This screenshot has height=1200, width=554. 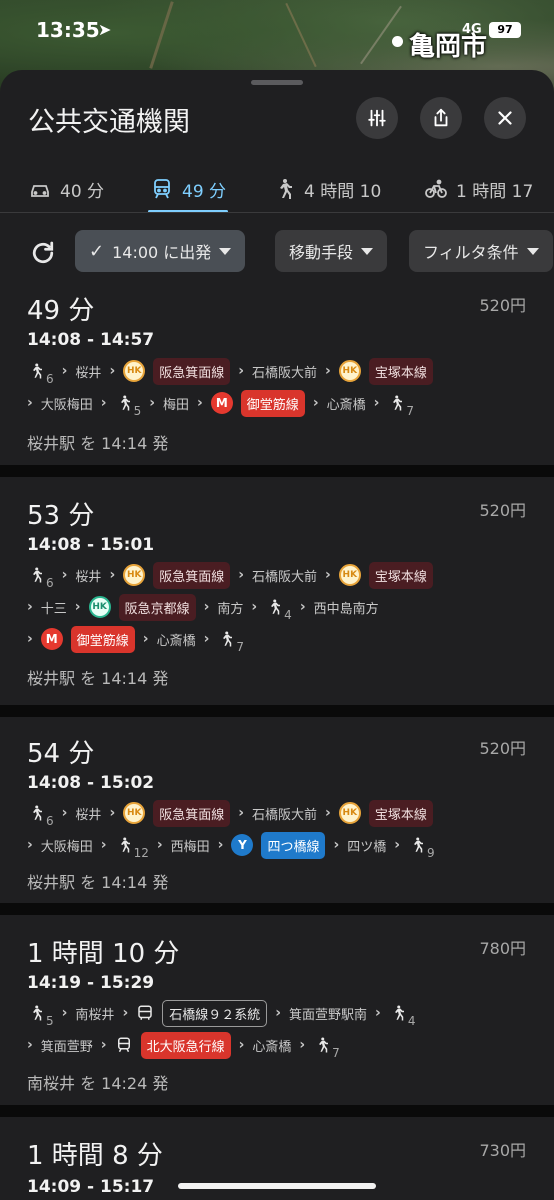 What do you see at coordinates (109, 122) in the screenshot?
I see `sheet-title: 公共交通機関` at bounding box center [109, 122].